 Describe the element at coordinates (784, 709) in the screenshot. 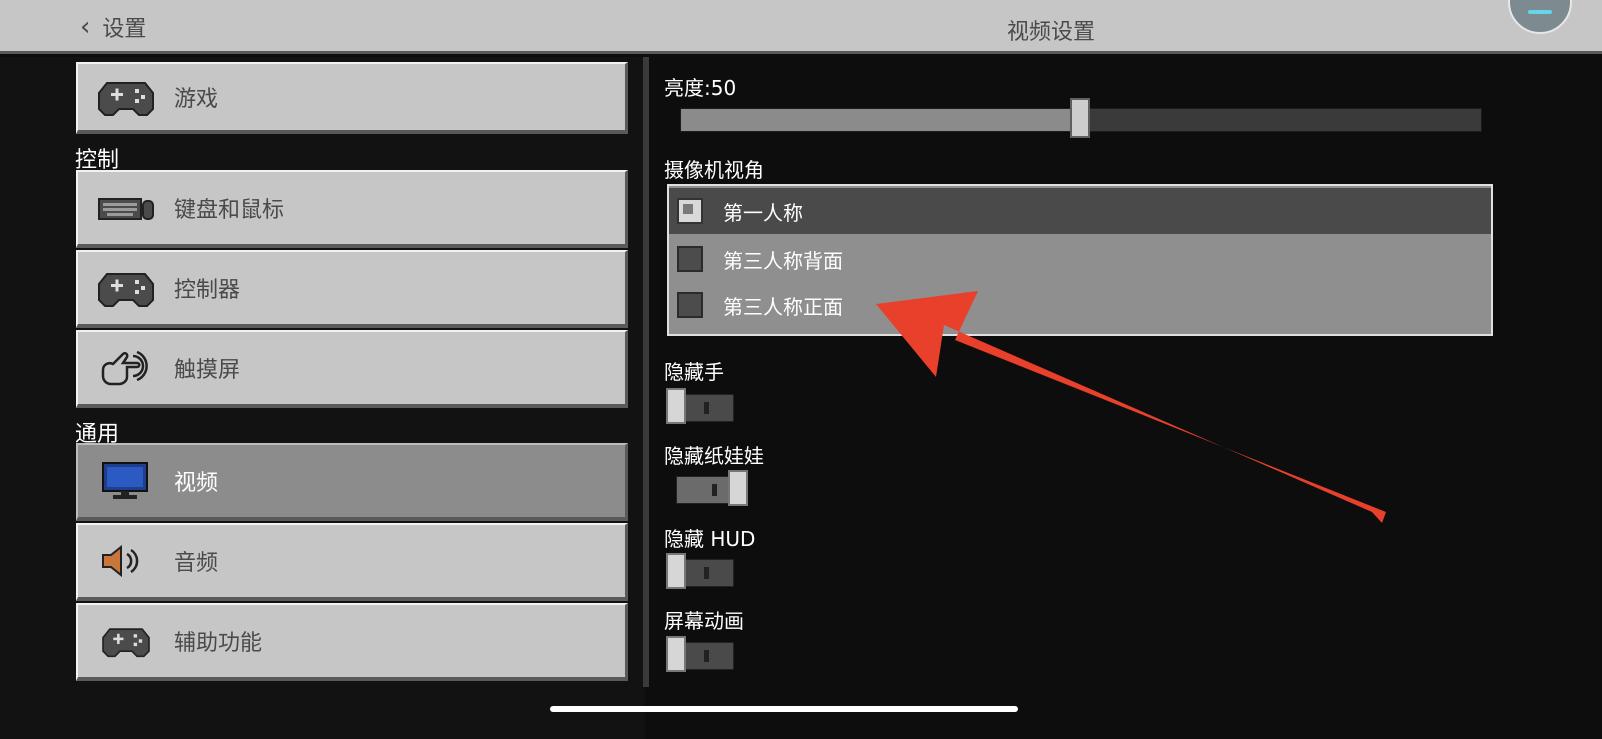

I see `home-indicator` at that location.